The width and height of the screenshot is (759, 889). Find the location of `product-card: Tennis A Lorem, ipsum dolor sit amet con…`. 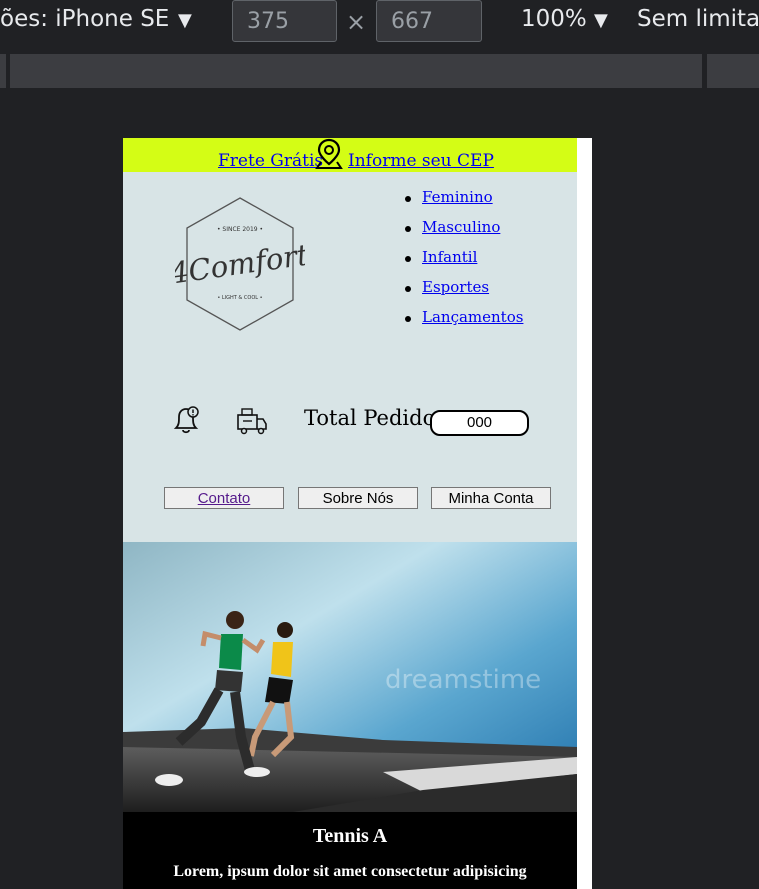

product-card: Tennis A Lorem, ipsum dolor sit amet con… is located at coordinates (350, 850).